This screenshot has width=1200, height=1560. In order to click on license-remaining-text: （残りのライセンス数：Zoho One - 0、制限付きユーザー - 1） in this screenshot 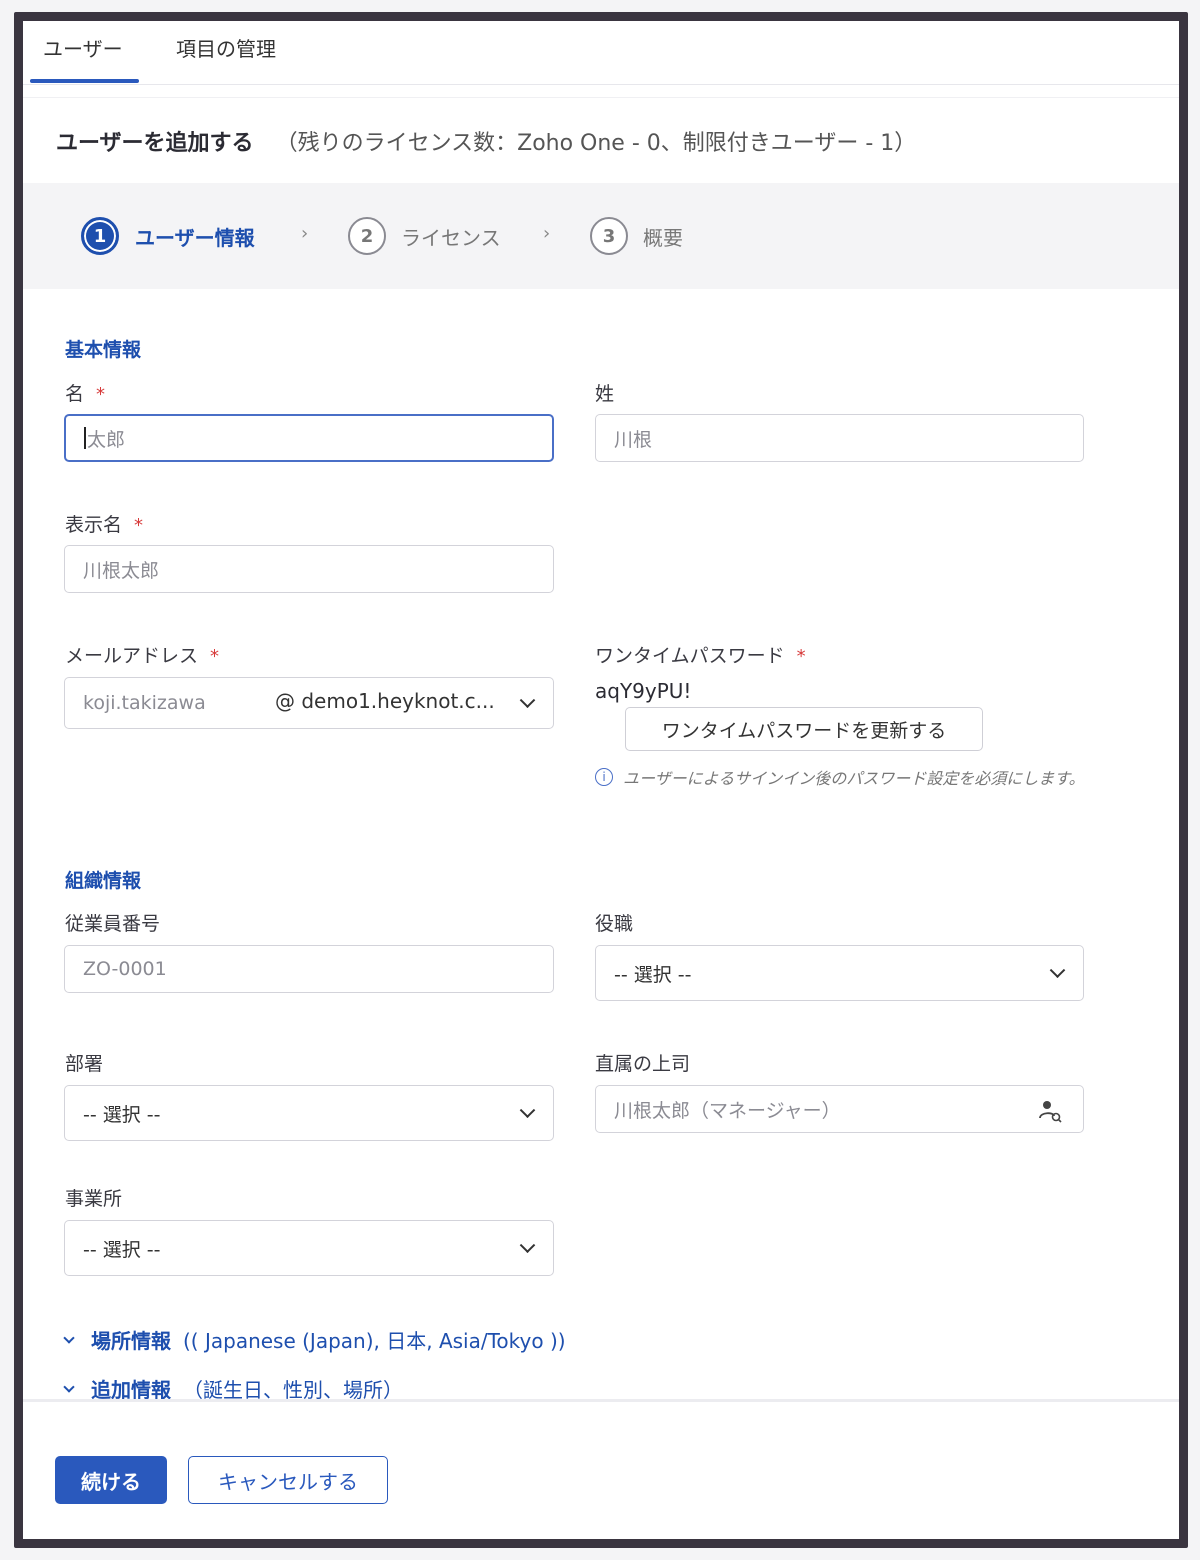, I will do `click(596, 143)`.